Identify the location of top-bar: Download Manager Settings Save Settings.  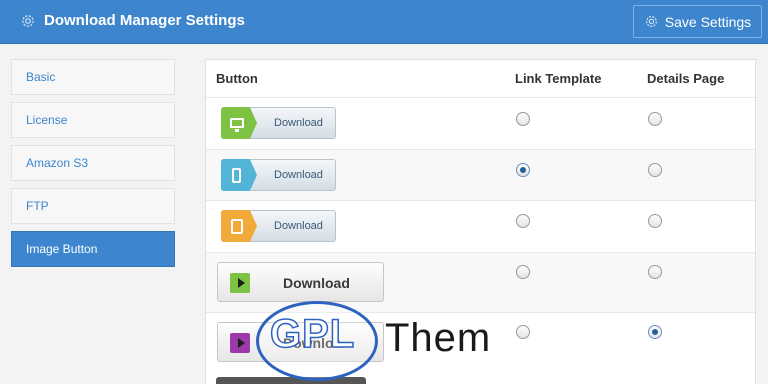
(384, 22).